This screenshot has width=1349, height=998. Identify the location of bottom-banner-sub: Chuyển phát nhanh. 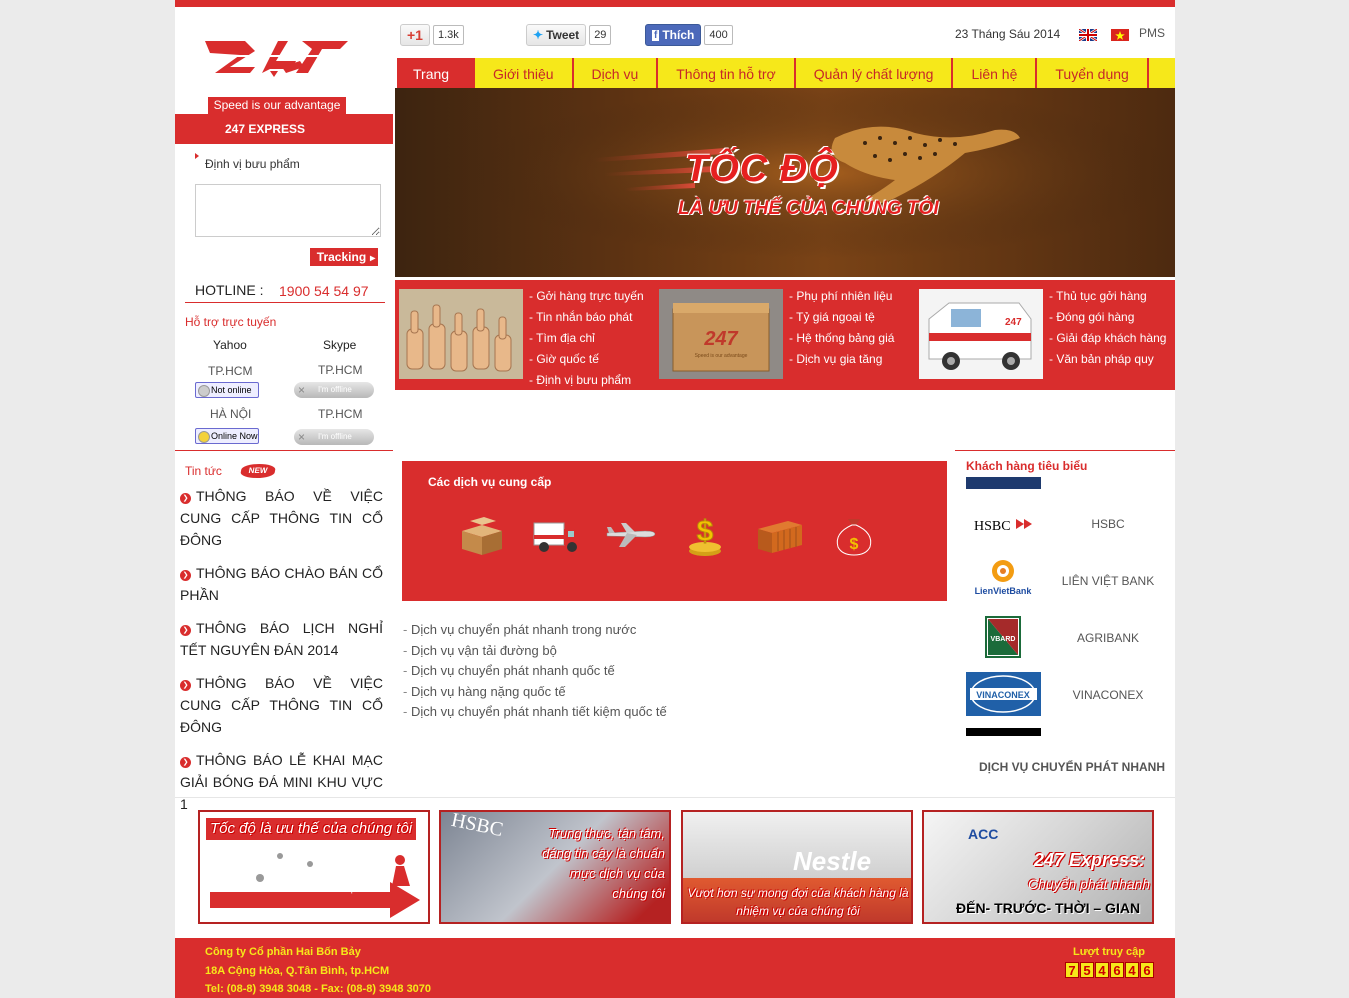
(1089, 884).